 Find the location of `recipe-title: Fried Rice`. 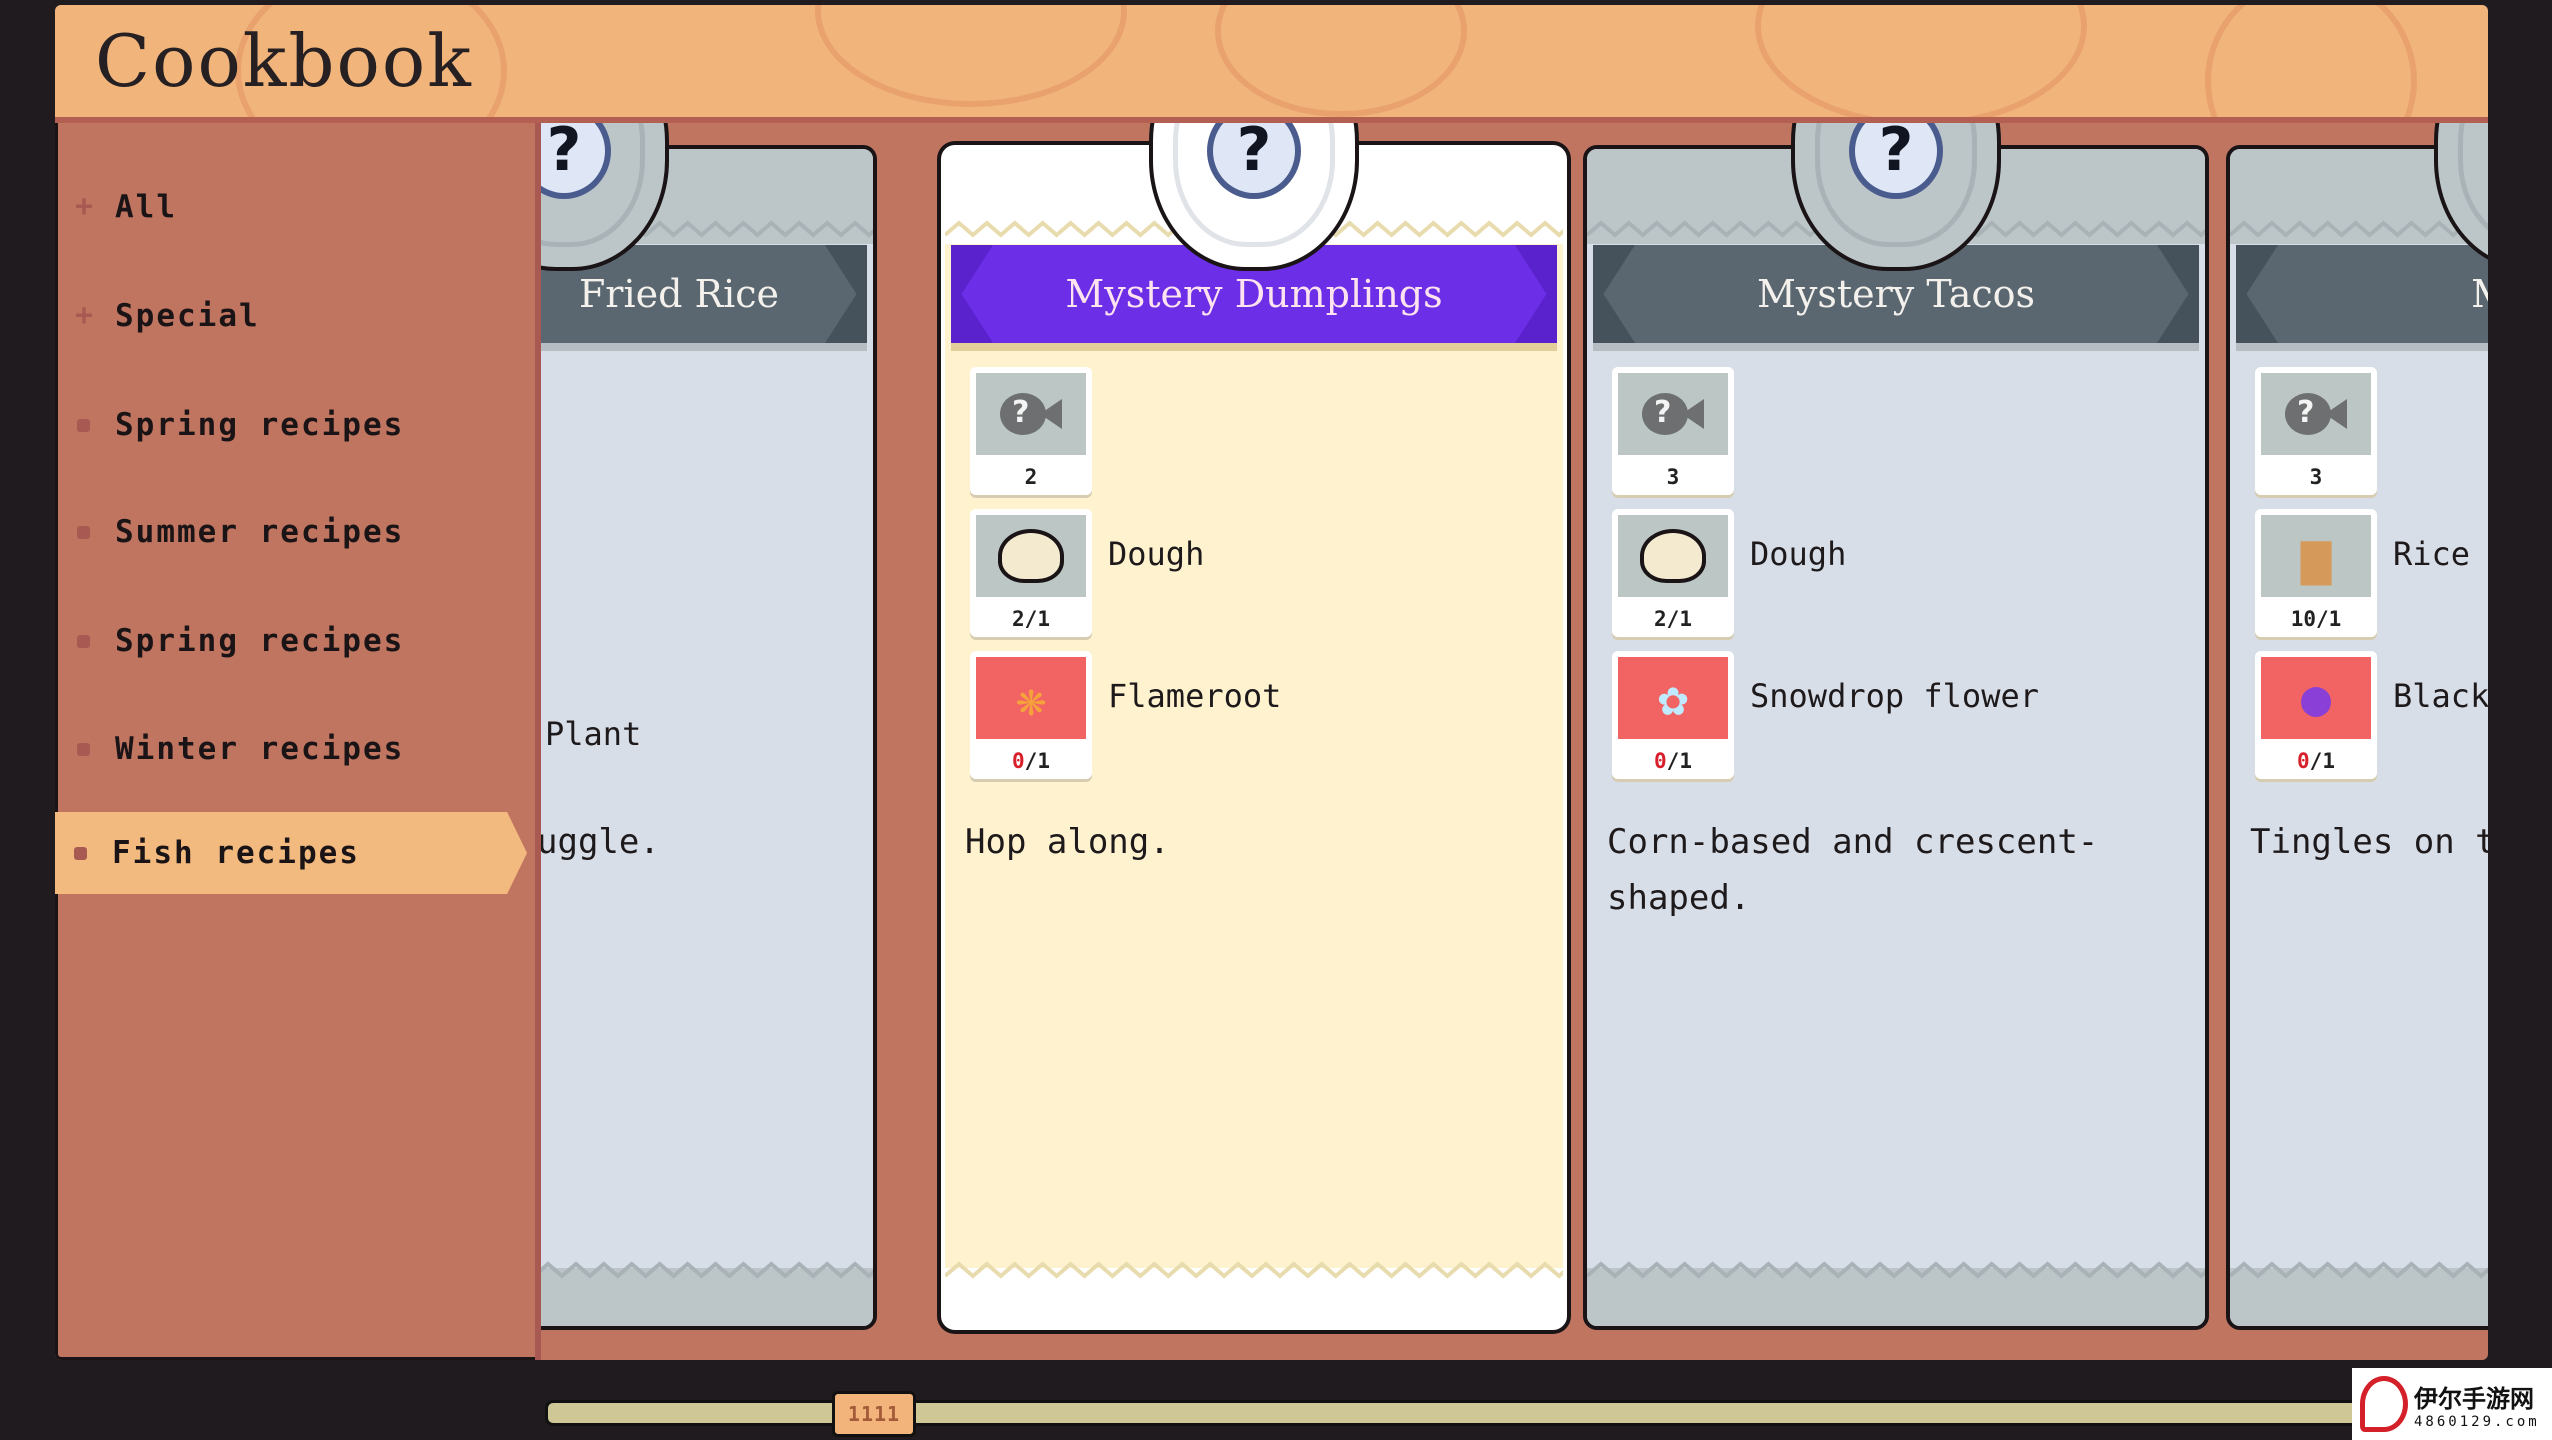

recipe-title: Fried Rice is located at coordinates (679, 294).